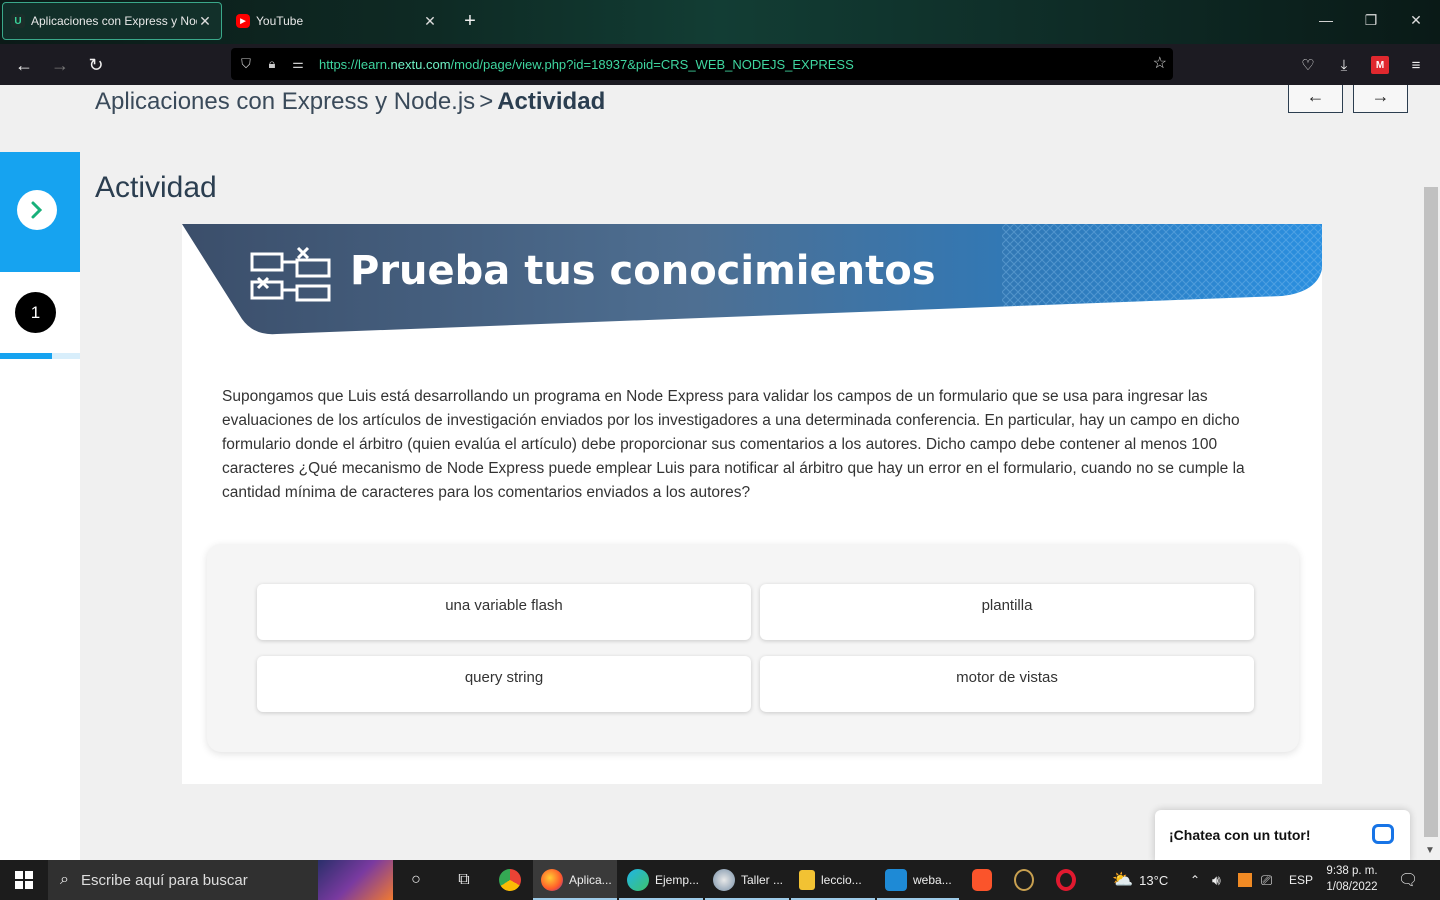  I want to click on tab-title: Aplicaciones con Express y Node.js, so click(114, 21).